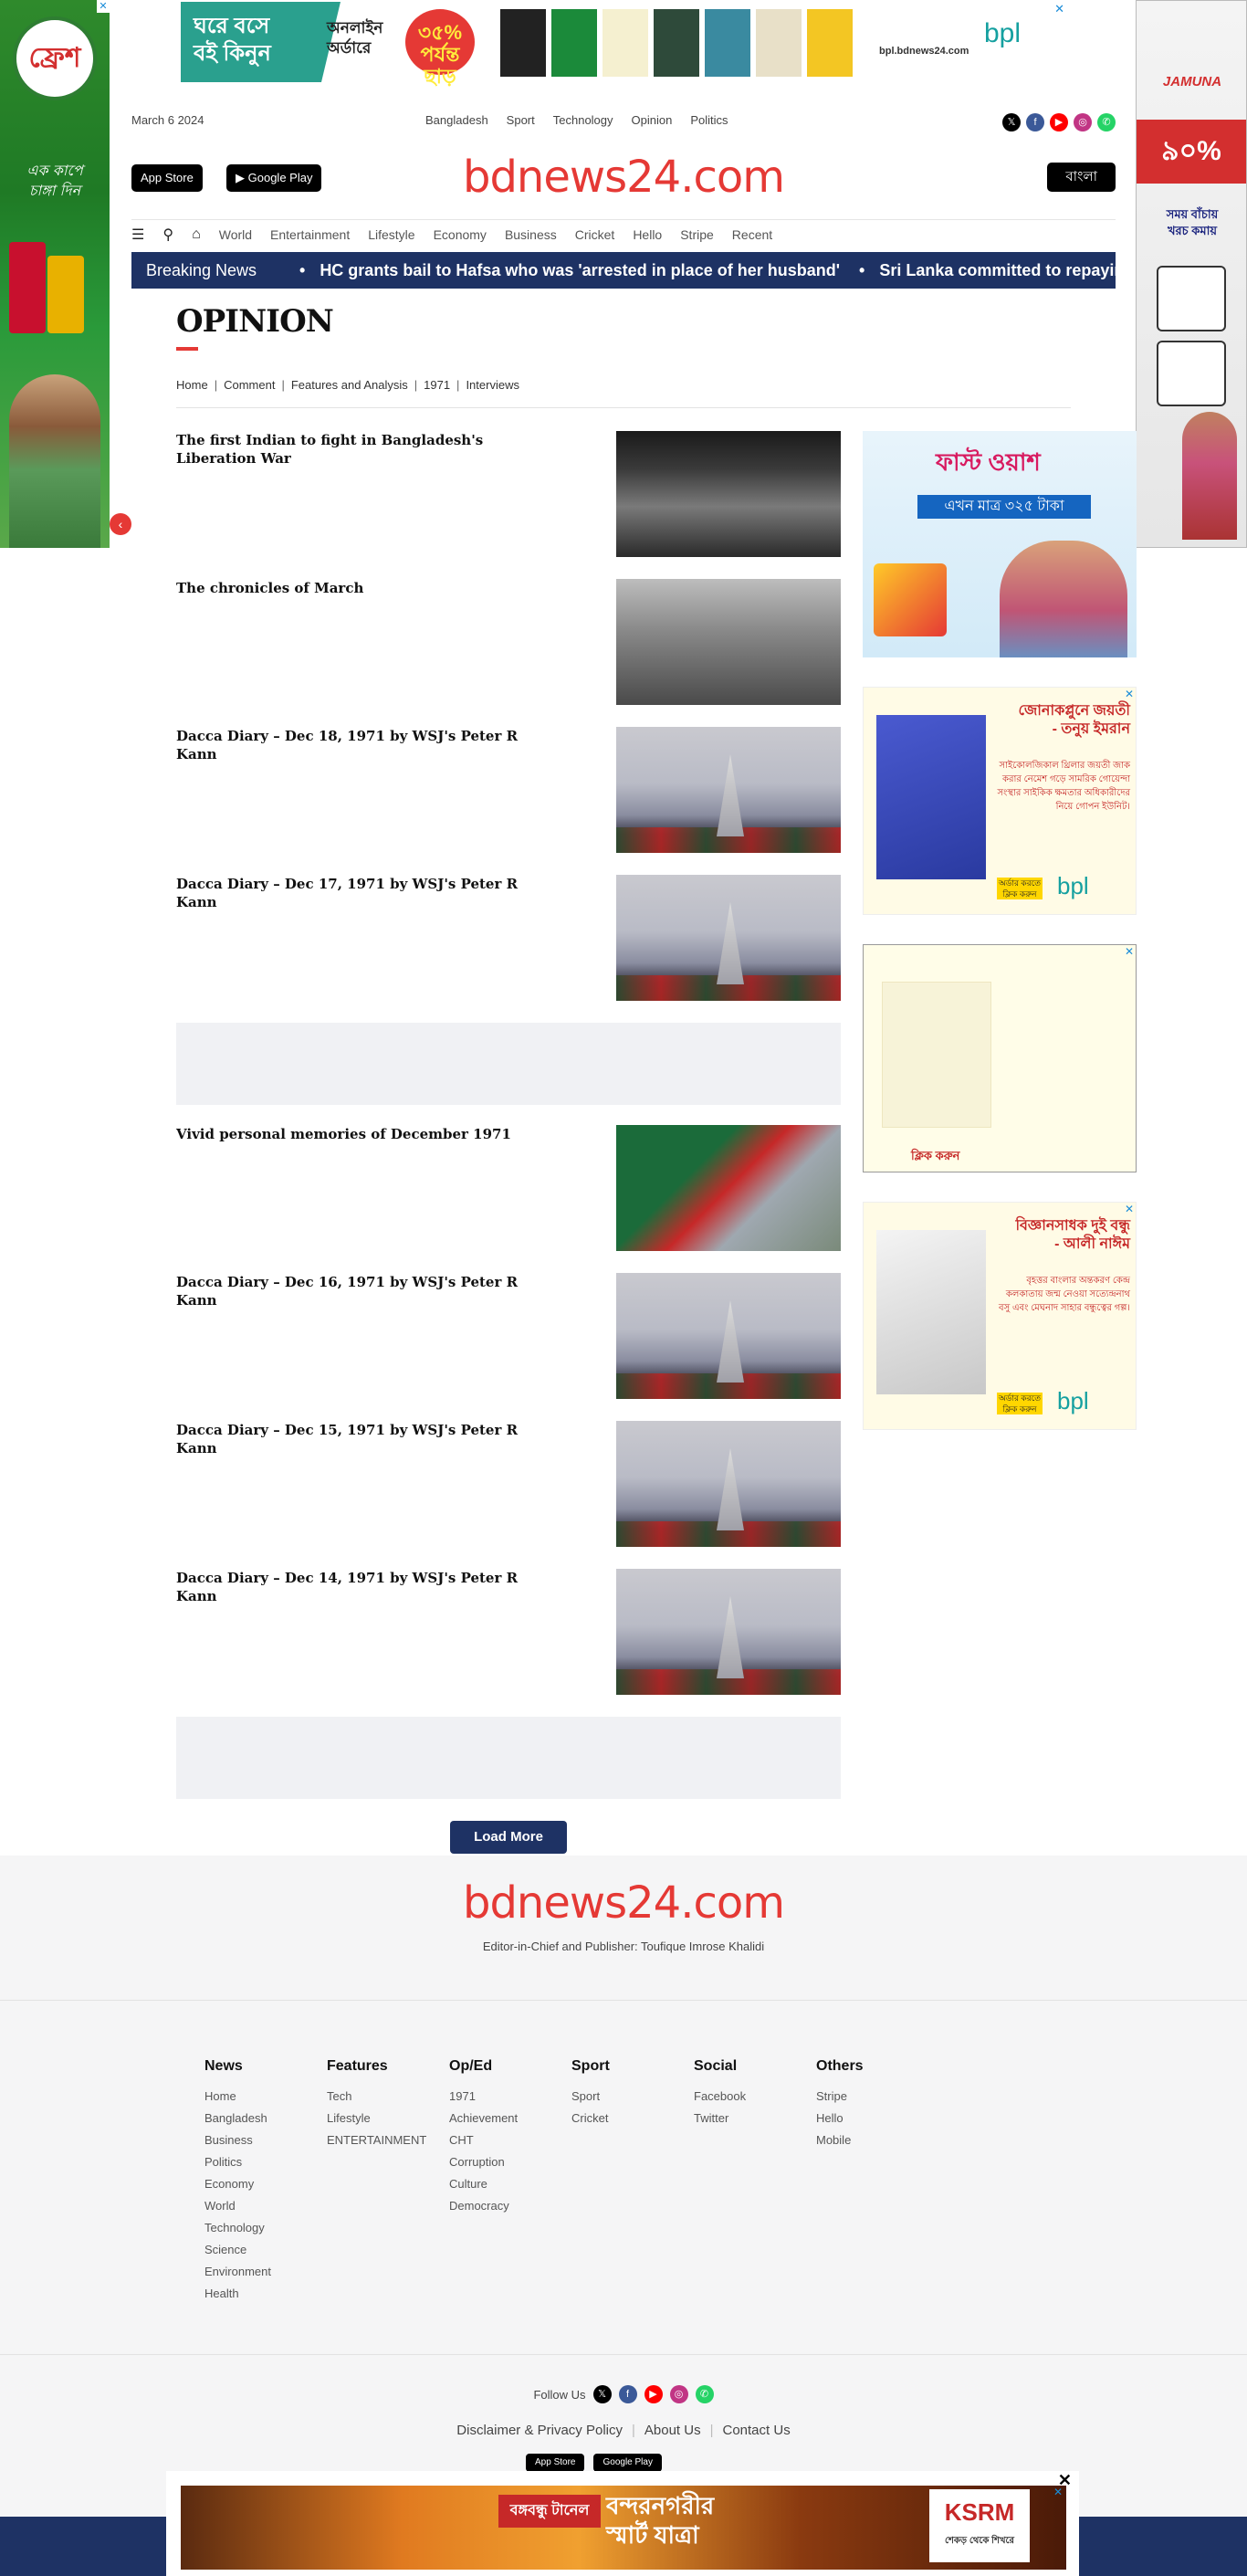 This screenshot has width=1247, height=2576. Describe the element at coordinates (388, 2097) in the screenshot. I see `footer-link: Tech` at that location.